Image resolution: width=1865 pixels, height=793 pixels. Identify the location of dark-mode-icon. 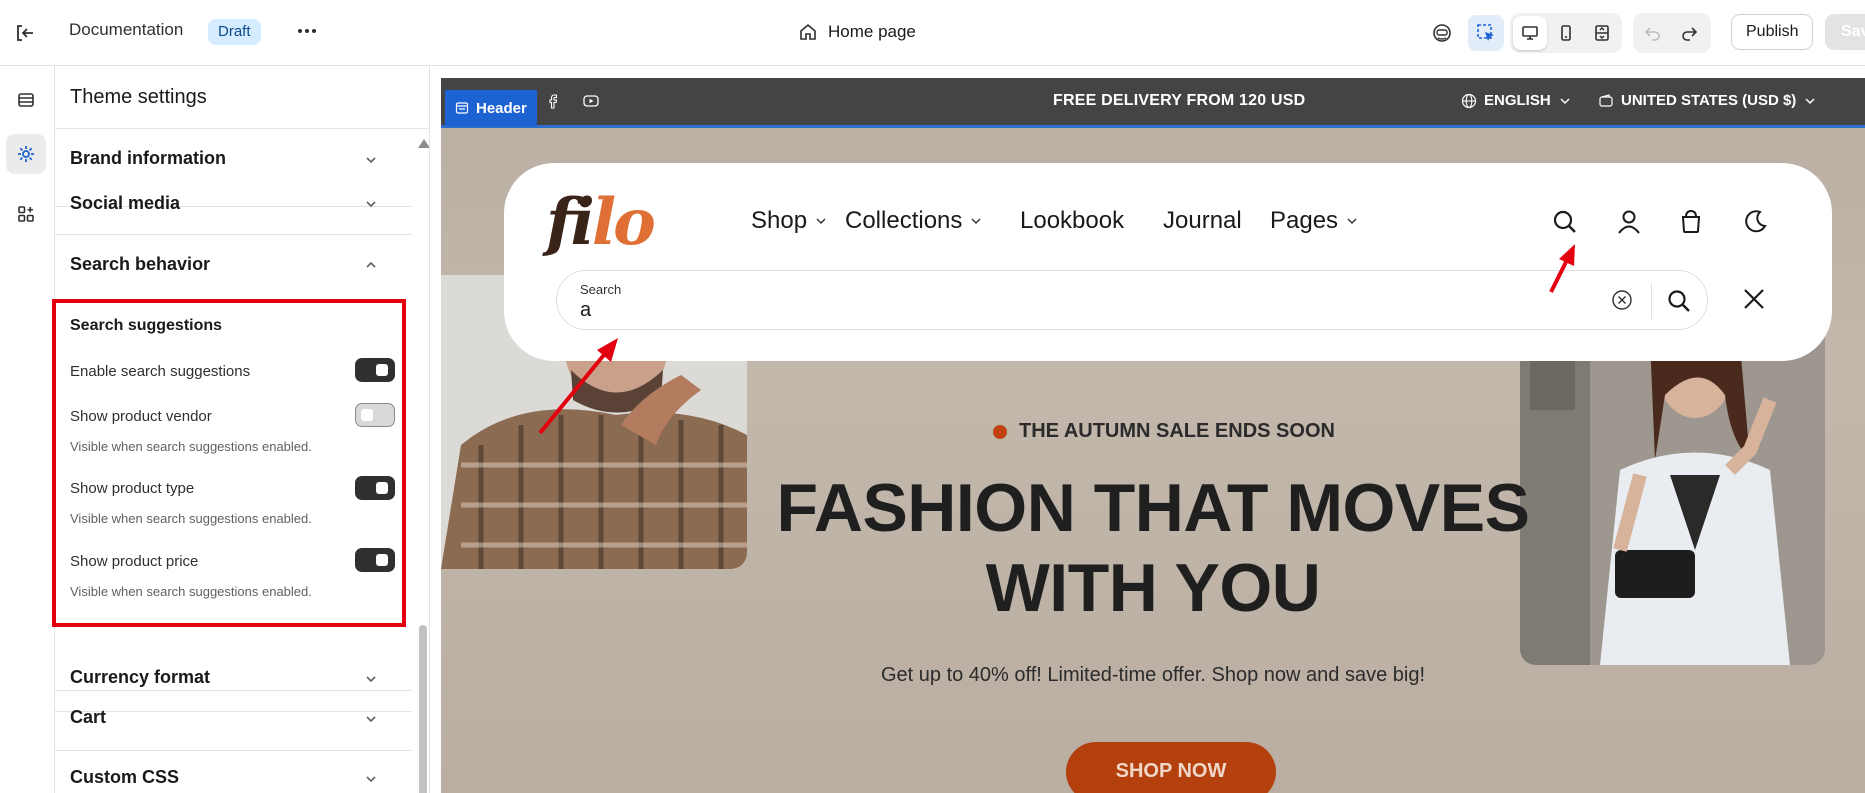
(1755, 222).